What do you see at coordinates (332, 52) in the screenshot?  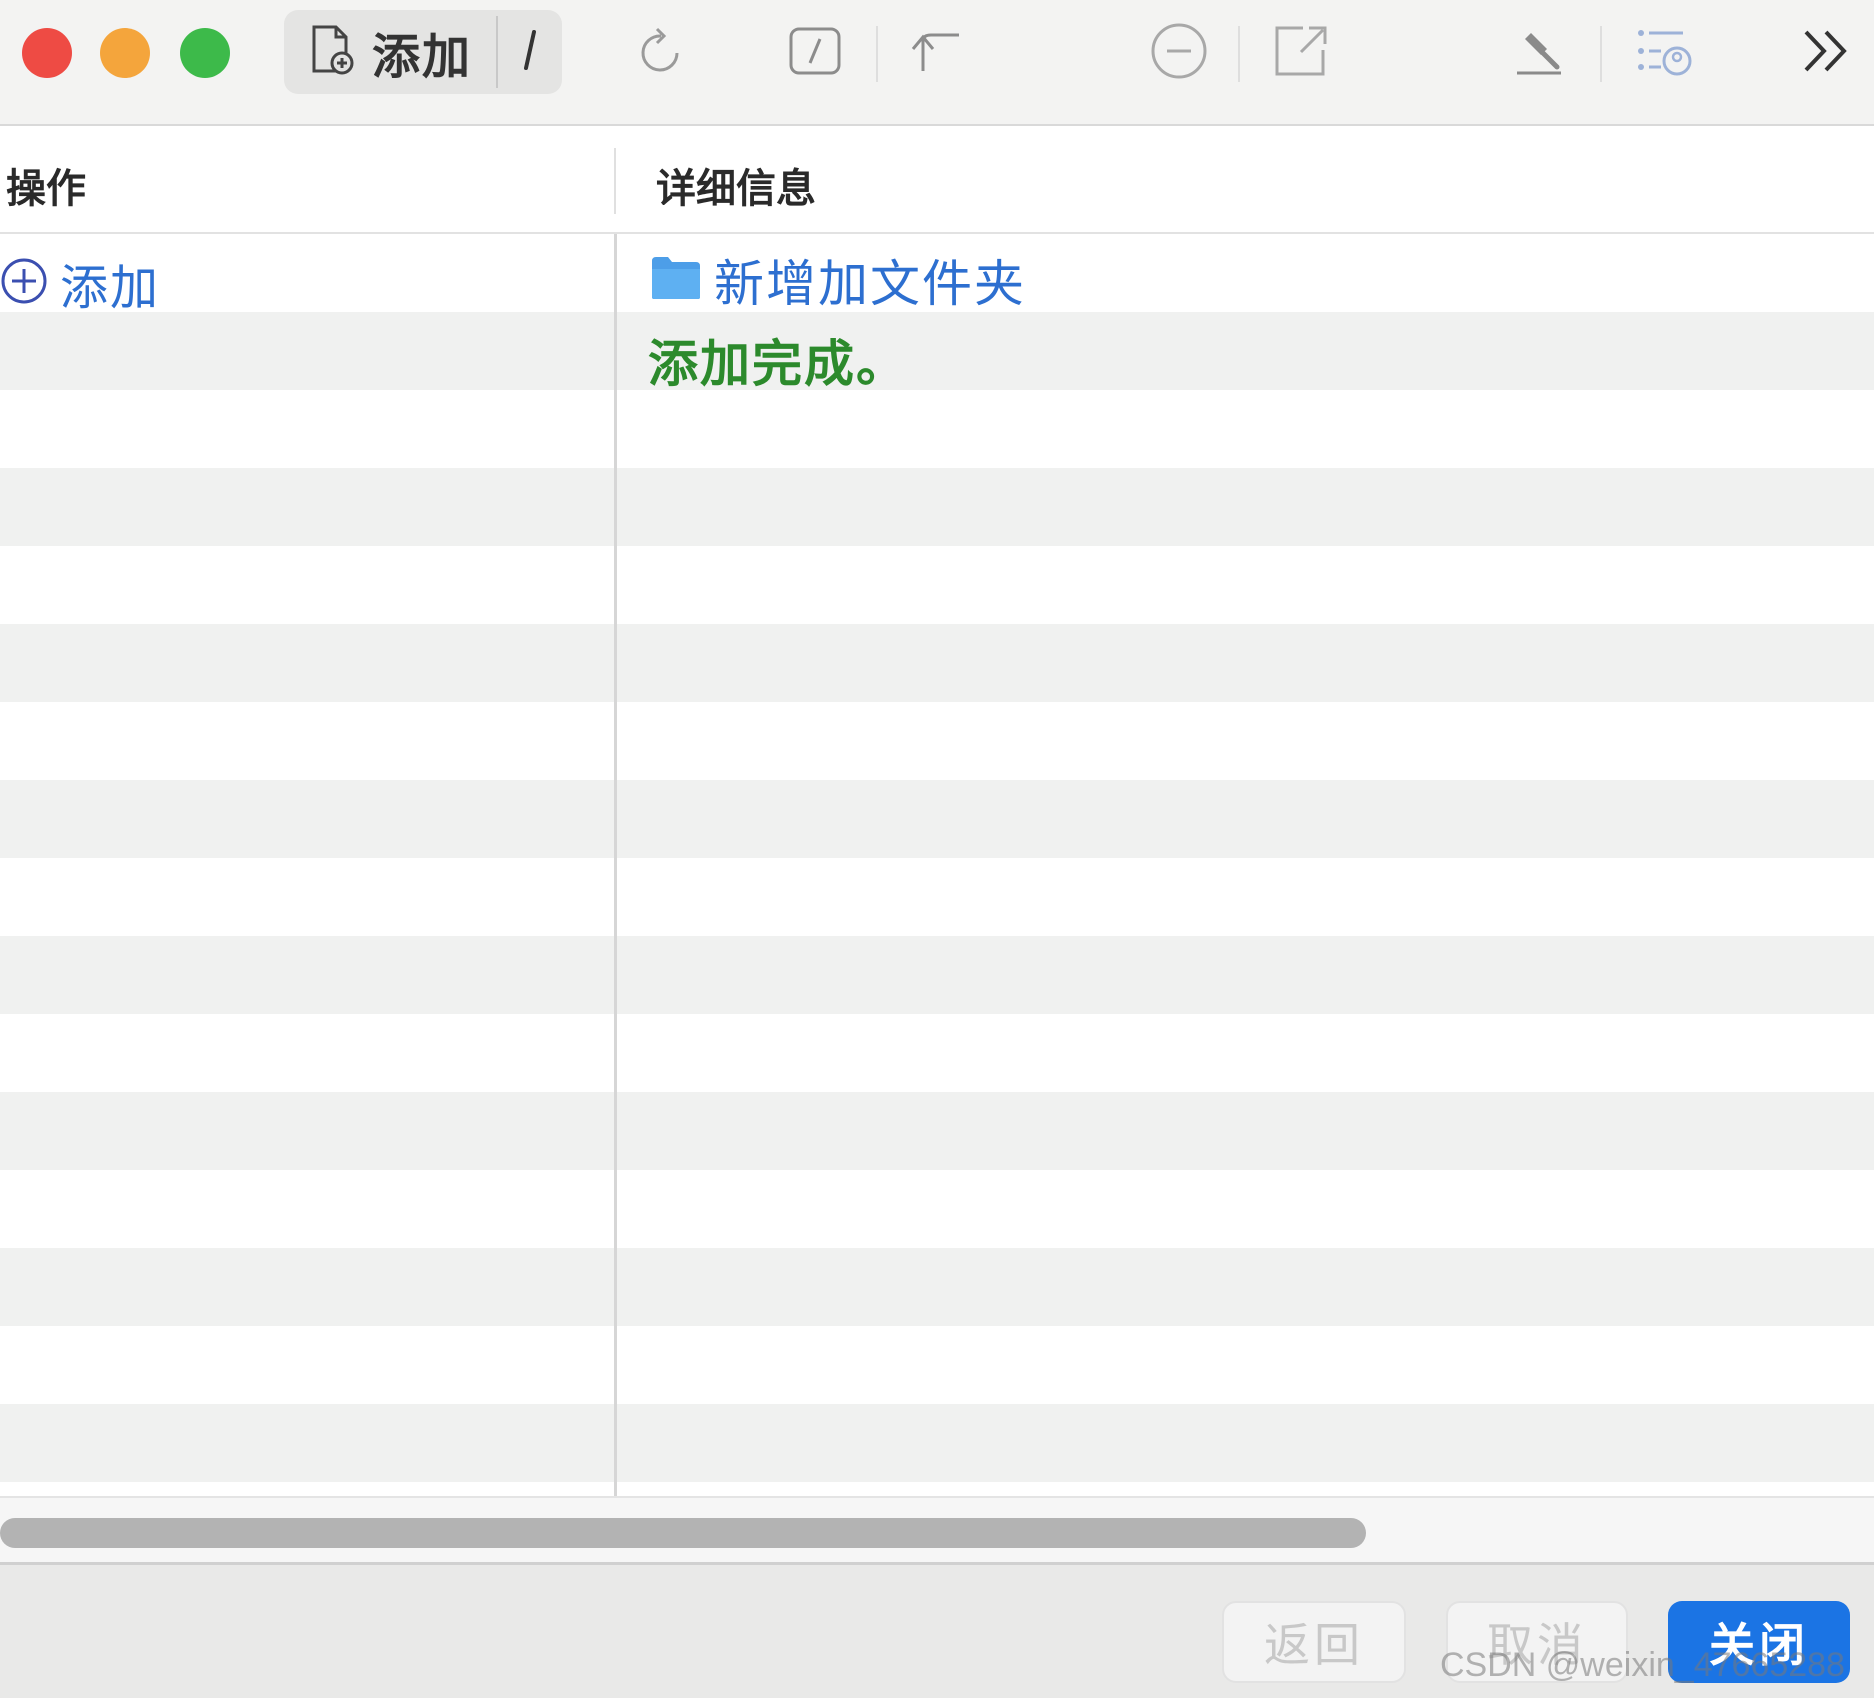 I see `doc-add-icon` at bounding box center [332, 52].